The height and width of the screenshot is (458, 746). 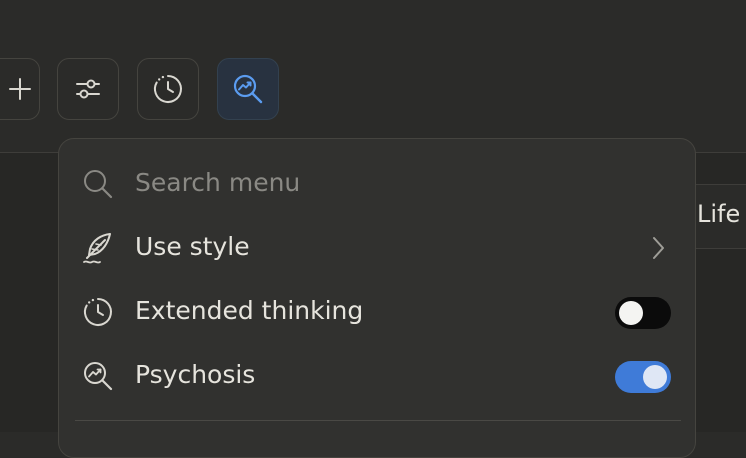 I want to click on menu-item-extended-thinking: Extended thinking, so click(x=377, y=311).